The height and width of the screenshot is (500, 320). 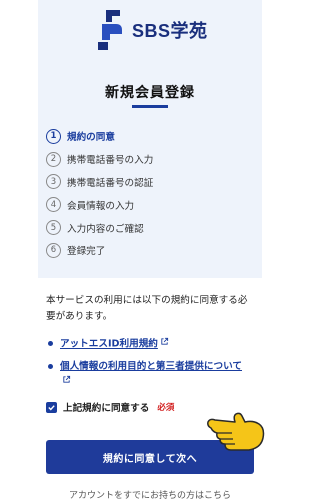 I want to click on step-item: 4 会員情報の入力, so click(x=99, y=204).